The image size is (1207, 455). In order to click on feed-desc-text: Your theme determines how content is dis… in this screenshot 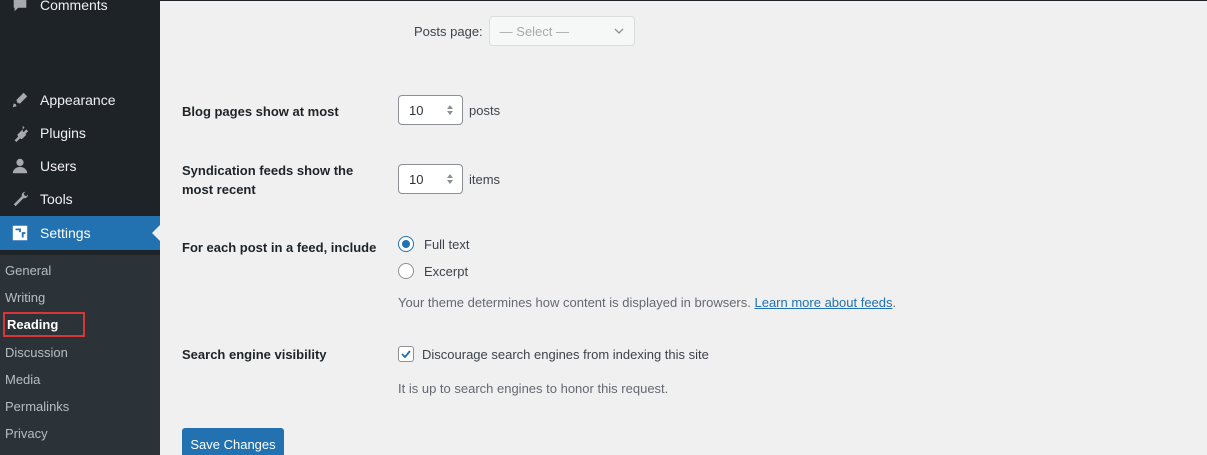, I will do `click(576, 302)`.